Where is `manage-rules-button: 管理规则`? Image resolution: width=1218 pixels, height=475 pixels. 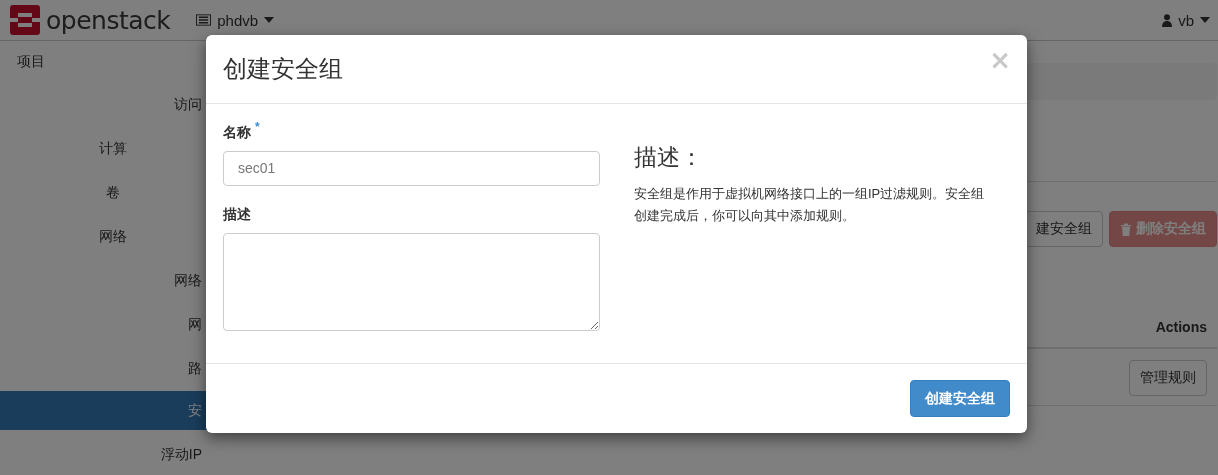 manage-rules-button: 管理规则 is located at coordinates (1168, 378).